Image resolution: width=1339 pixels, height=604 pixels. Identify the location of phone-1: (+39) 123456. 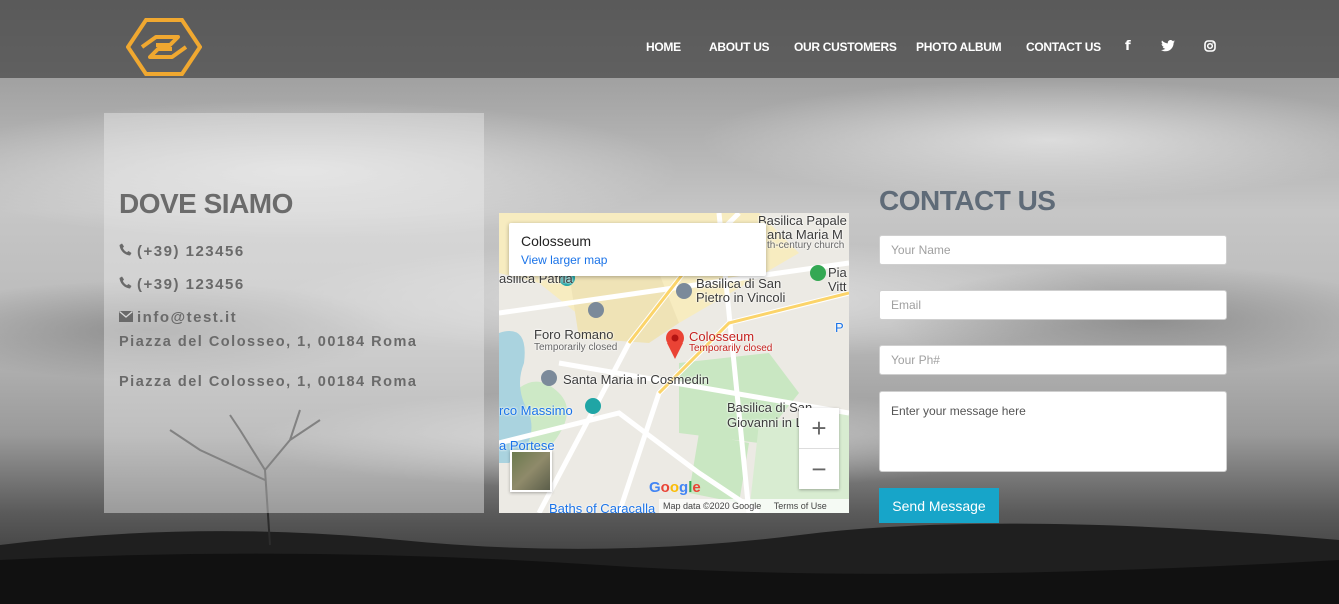
(191, 251).